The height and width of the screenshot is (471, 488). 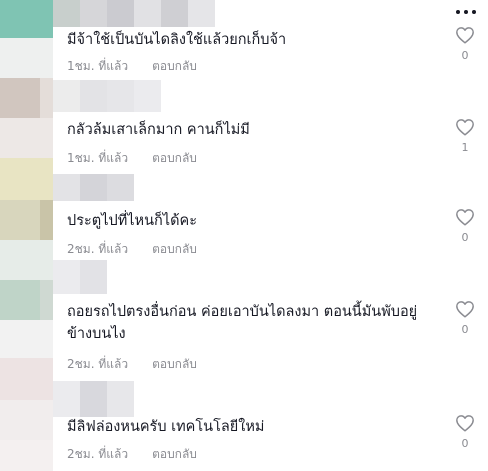 I want to click on comment-text: กลัวล้มเสาเล็กมาก คานก็ไม่มี, so click(x=158, y=130).